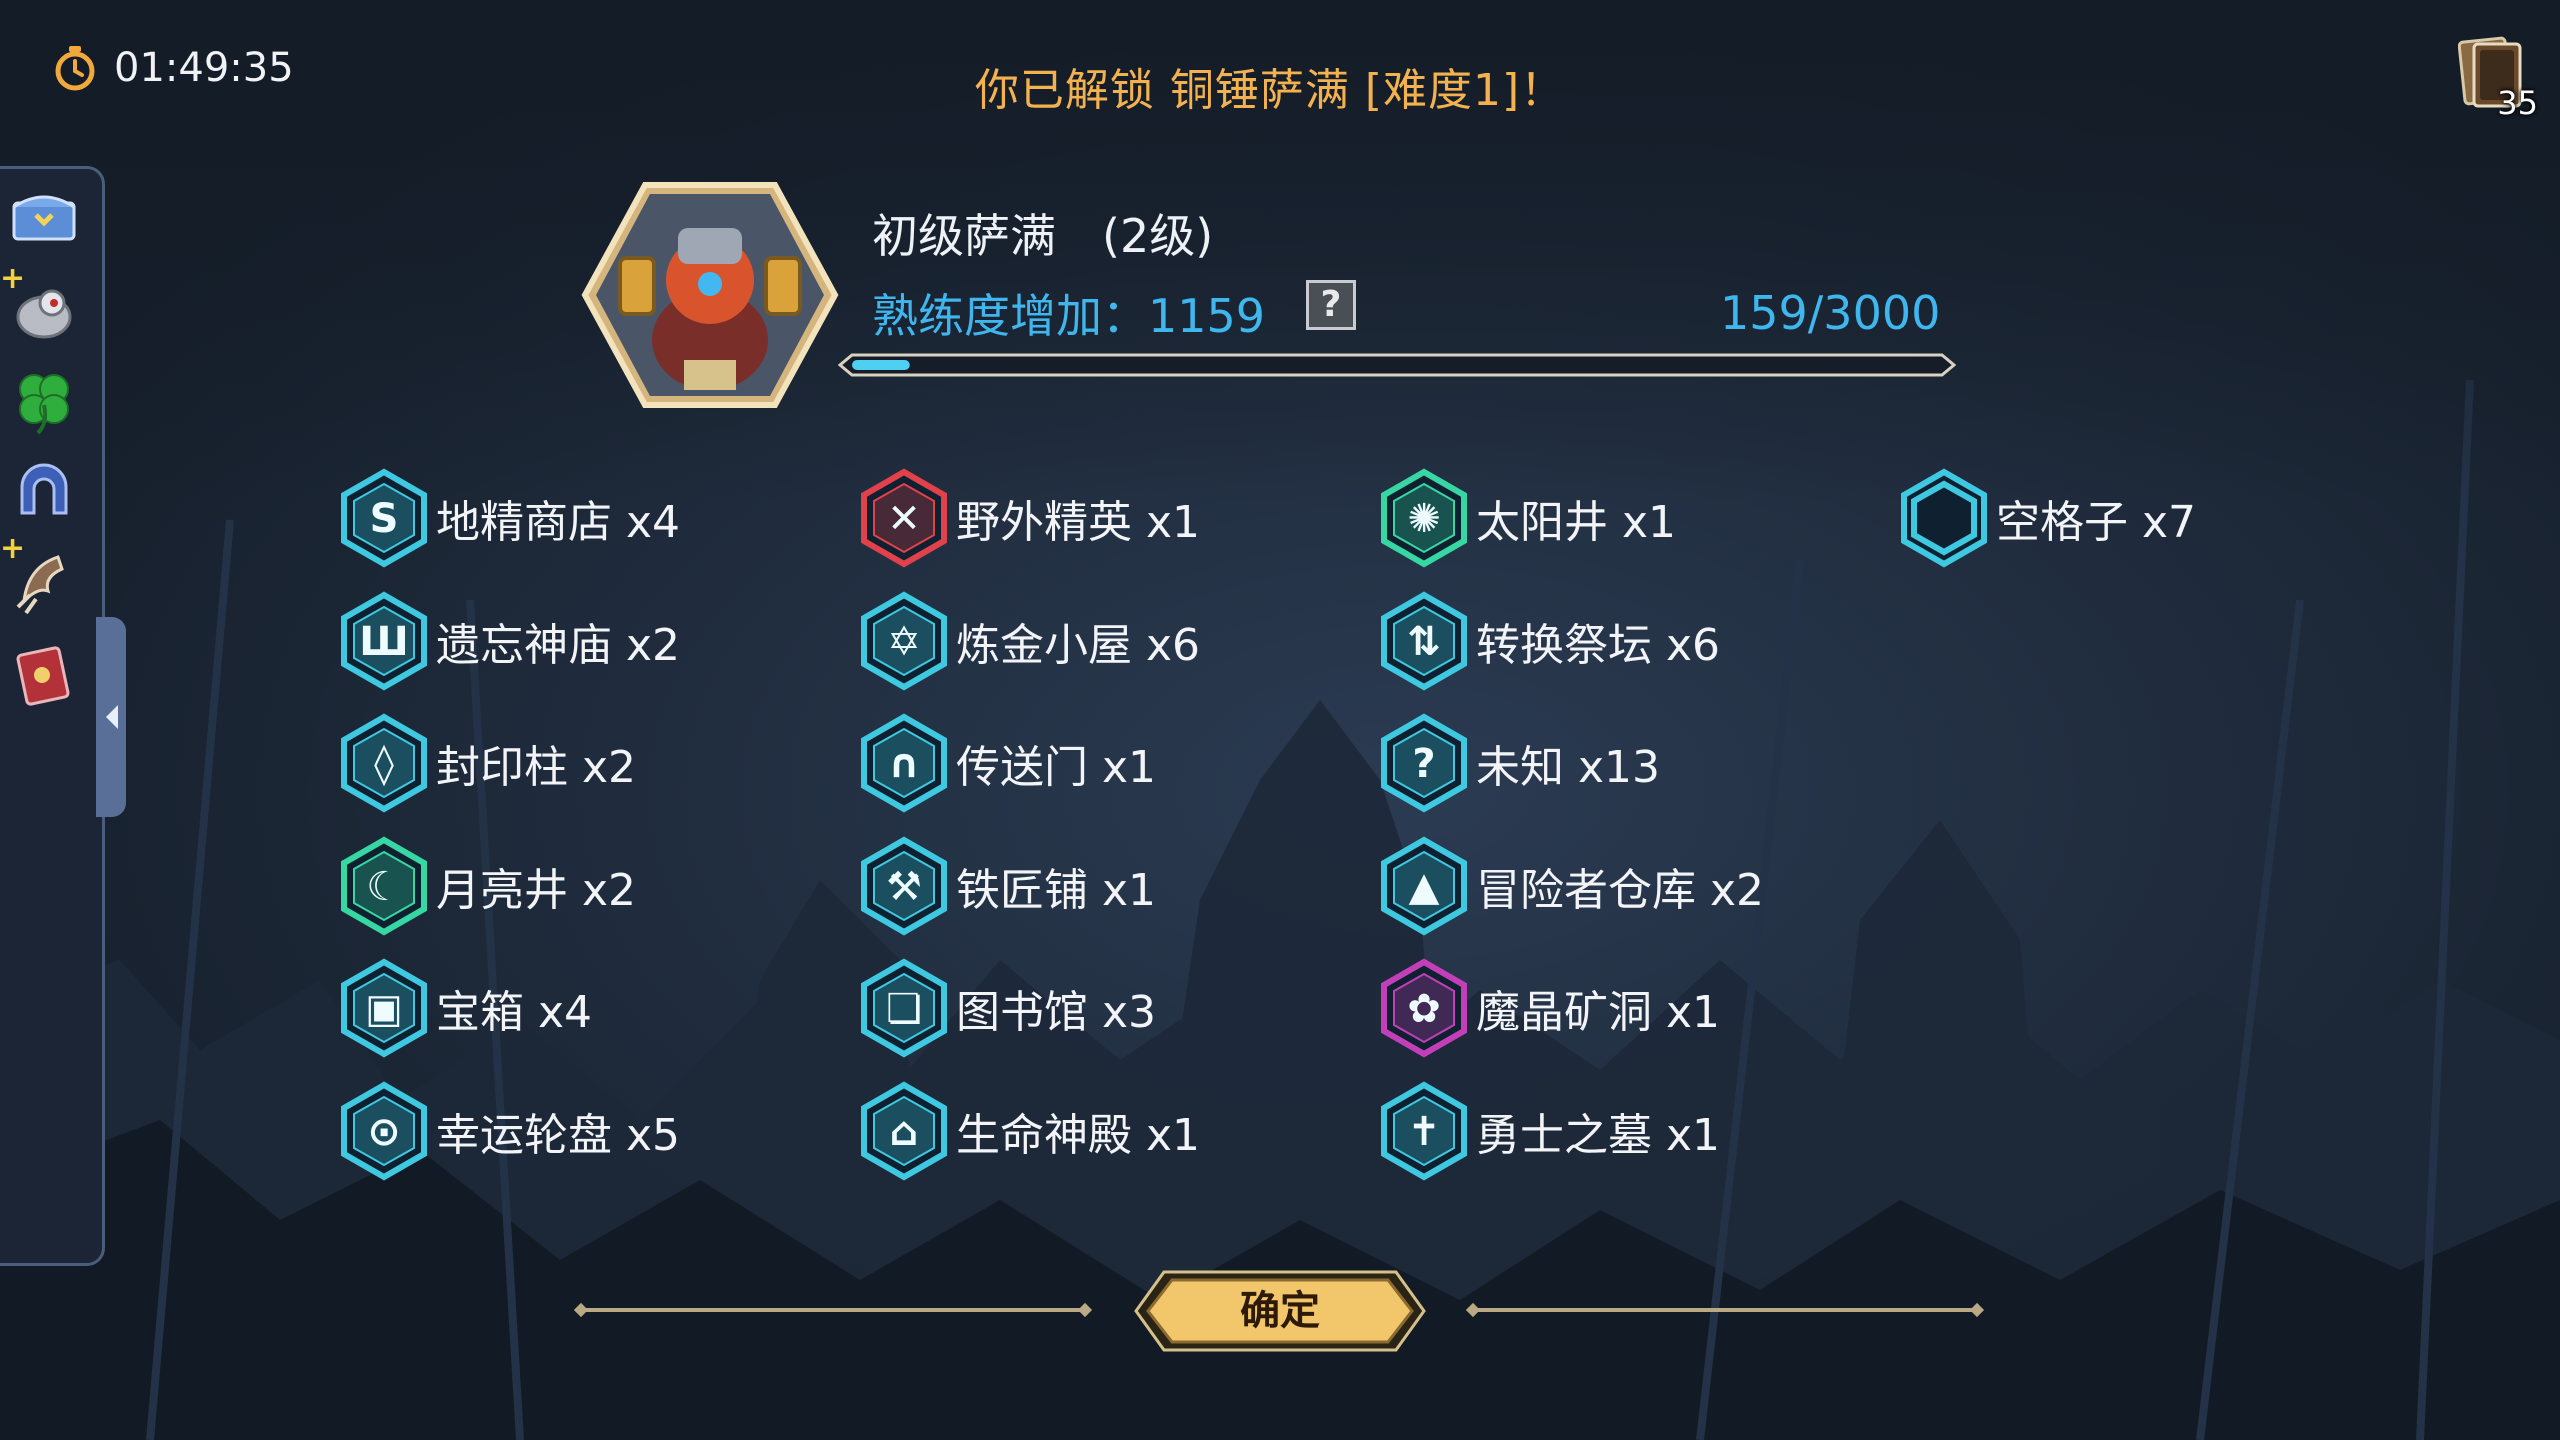 The image size is (2560, 1440). Describe the element at coordinates (1598, 645) in the screenshot. I see `reward-item-label: 转换祭坛 x6` at that location.